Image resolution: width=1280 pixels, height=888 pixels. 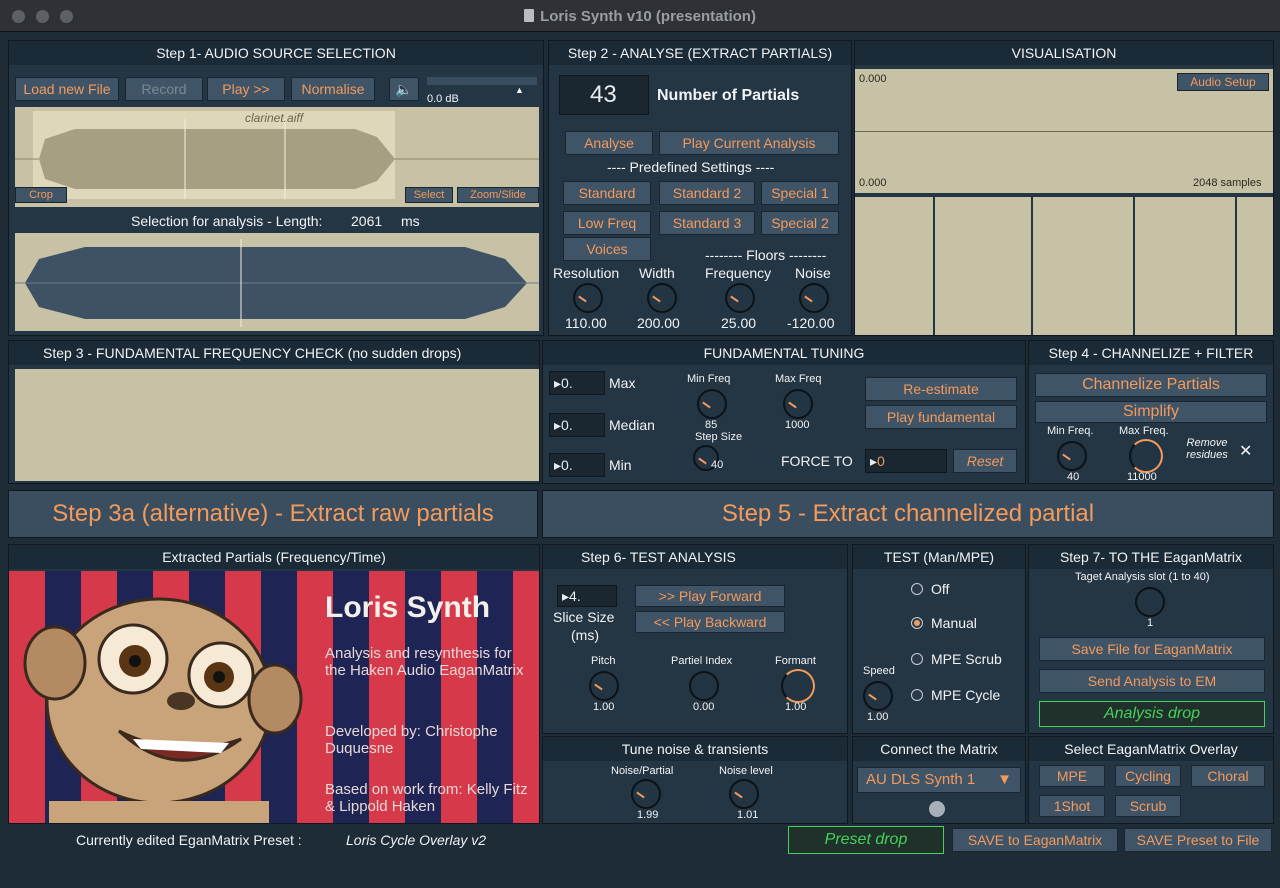 I want to click on max-field: ▸0., so click(x=577, y=383).